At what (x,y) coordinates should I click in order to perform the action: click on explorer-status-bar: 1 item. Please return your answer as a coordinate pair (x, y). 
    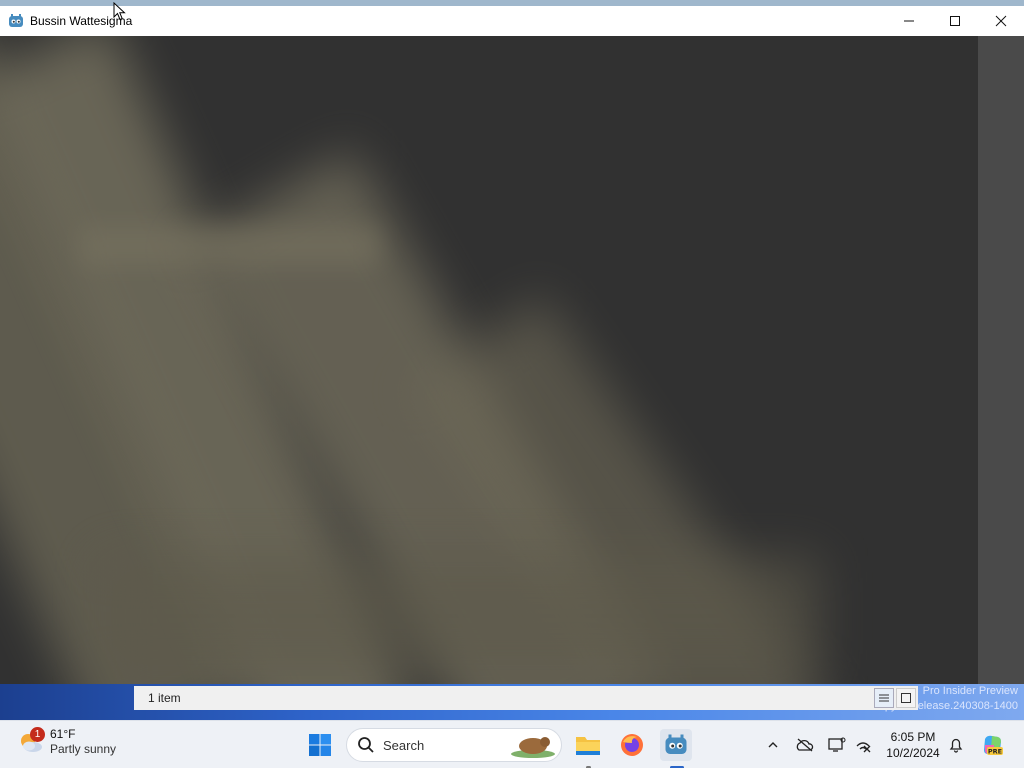
    Looking at the image, I should click on (526, 698).